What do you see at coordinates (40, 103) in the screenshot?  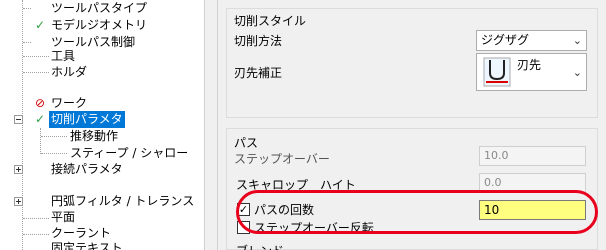 I see `prohibited-icon: ⊘` at bounding box center [40, 103].